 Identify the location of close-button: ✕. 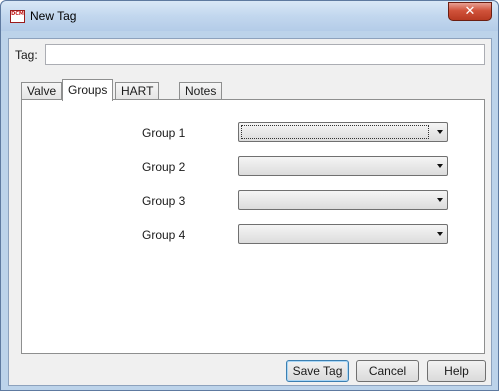
(470, 11).